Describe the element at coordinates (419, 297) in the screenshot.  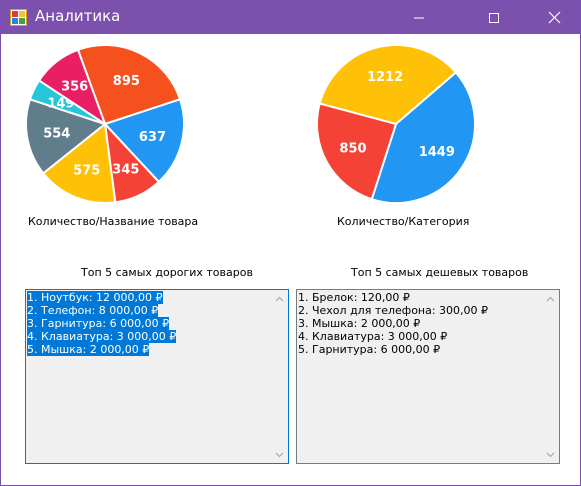
I see `list-item: 1. Брелок: 120,00 ₽` at that location.